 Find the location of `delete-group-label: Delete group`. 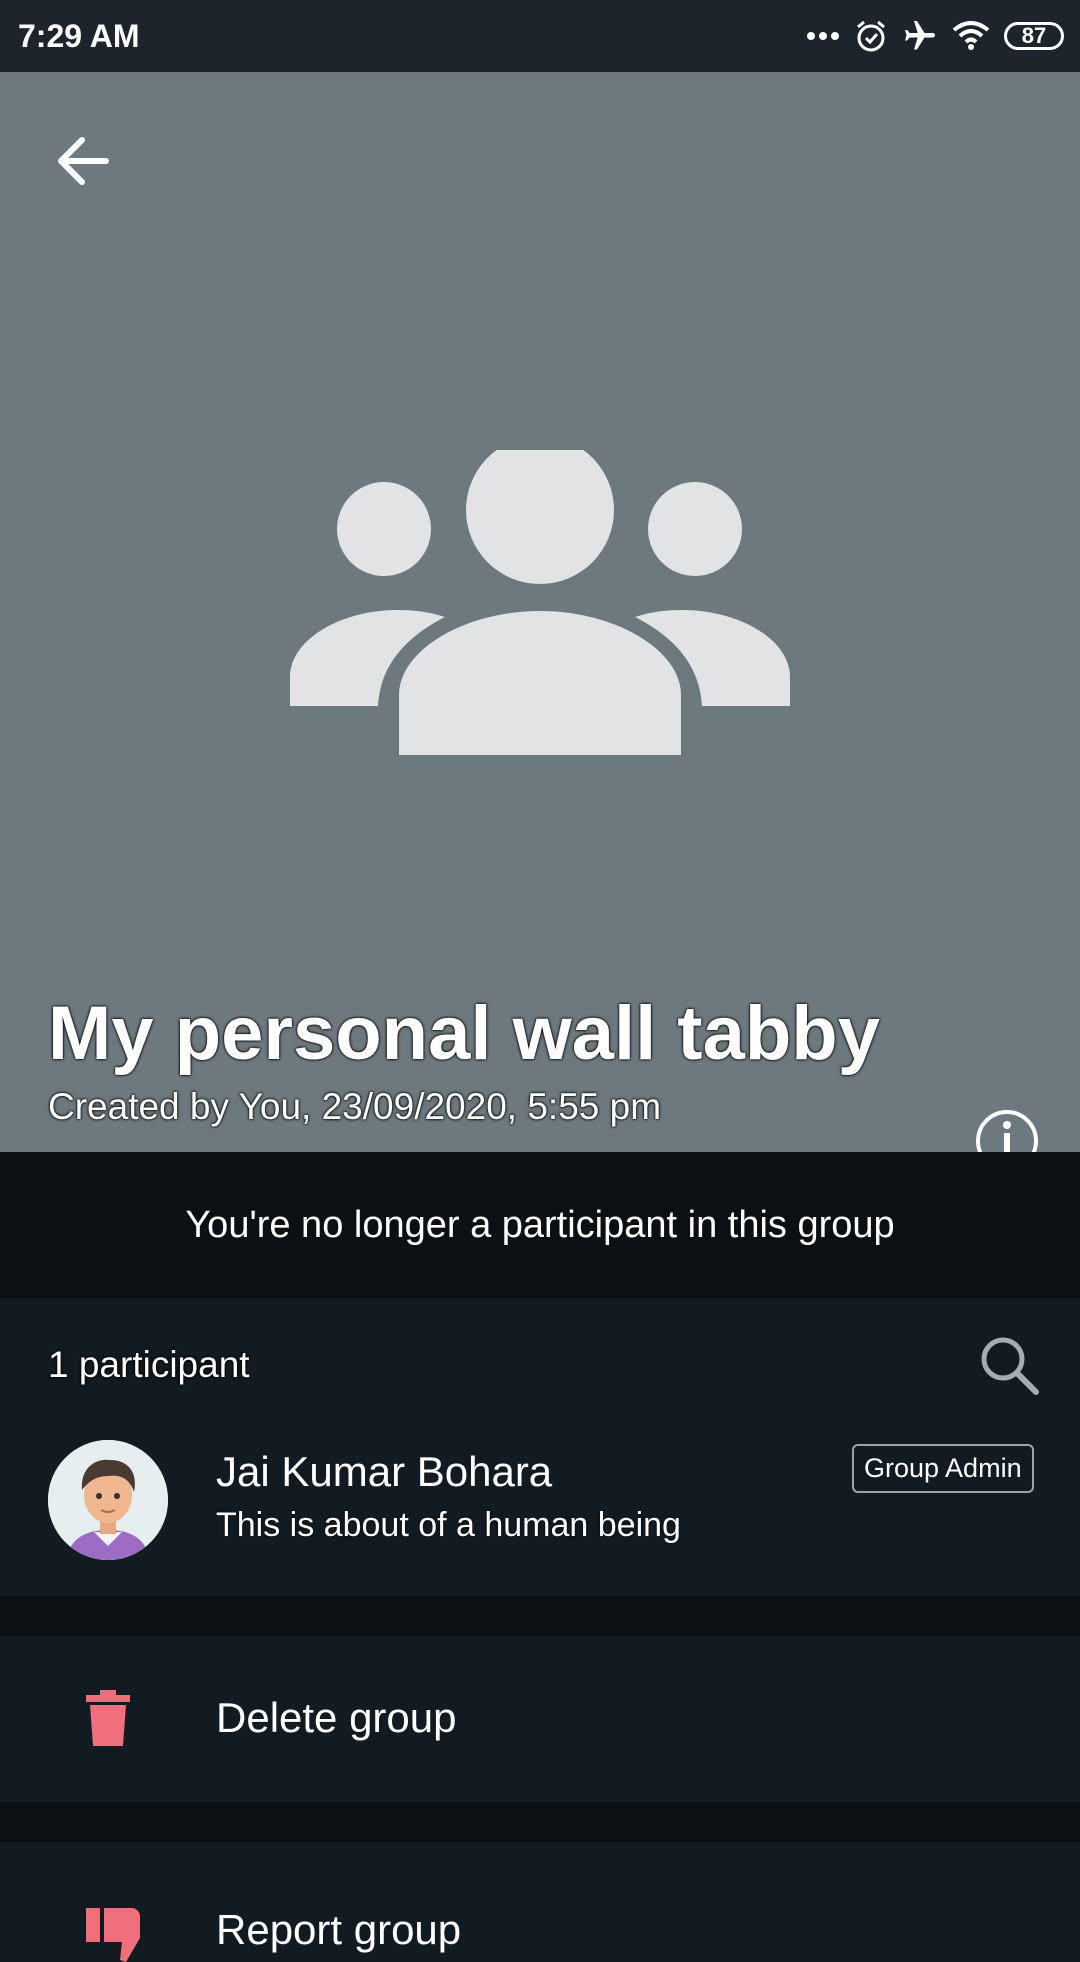

delete-group-label: Delete group is located at coordinates (336, 1717).